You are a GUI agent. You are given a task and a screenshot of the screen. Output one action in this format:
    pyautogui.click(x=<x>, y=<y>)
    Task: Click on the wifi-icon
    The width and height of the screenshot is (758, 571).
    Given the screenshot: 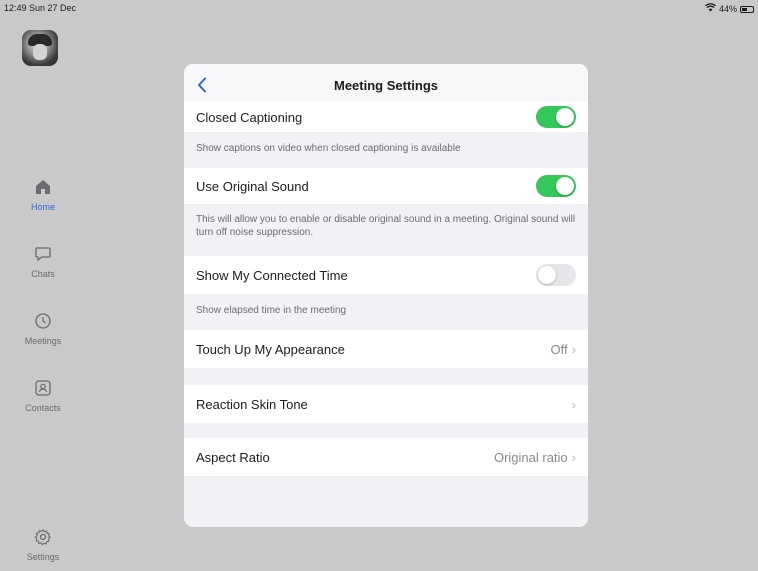 What is the action you would take?
    pyautogui.click(x=710, y=9)
    